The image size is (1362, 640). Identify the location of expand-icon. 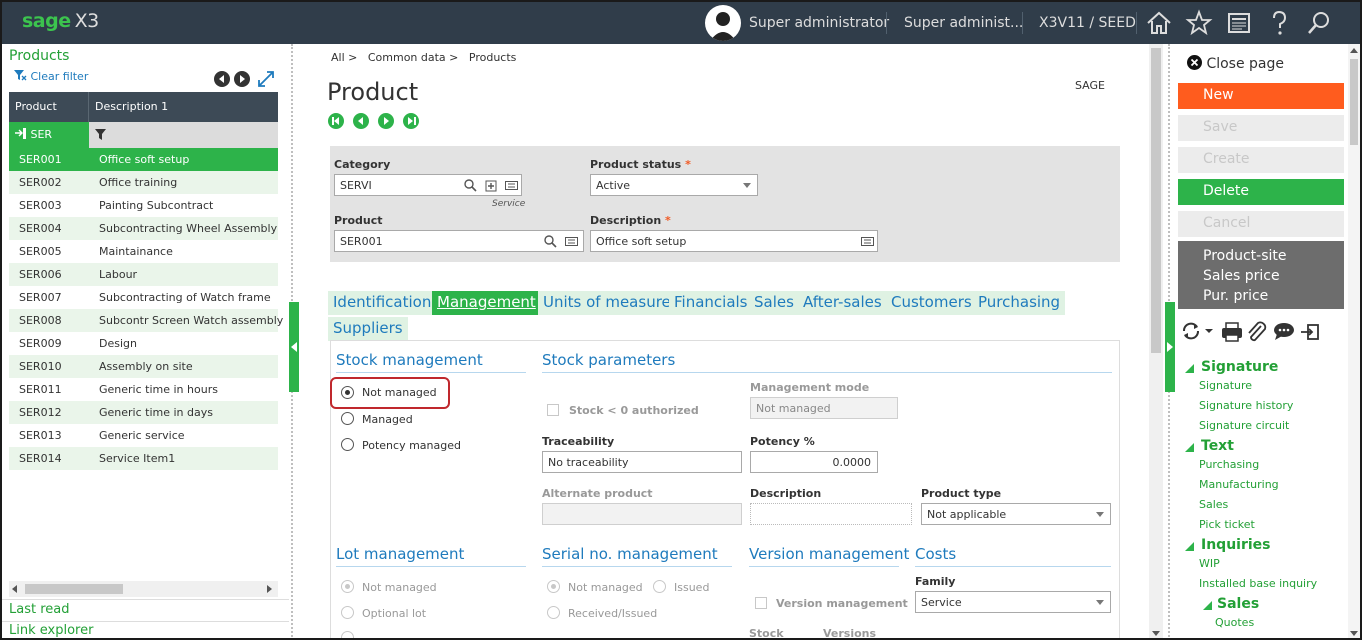
(266, 79).